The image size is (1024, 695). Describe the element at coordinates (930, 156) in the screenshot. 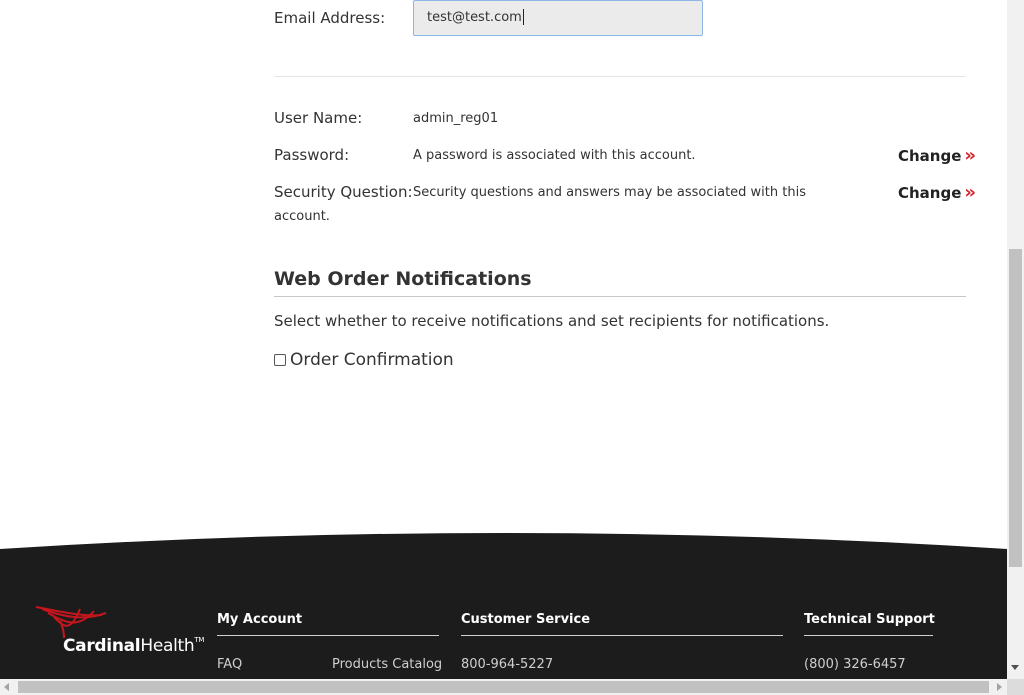

I see `change-password-label: Change` at that location.